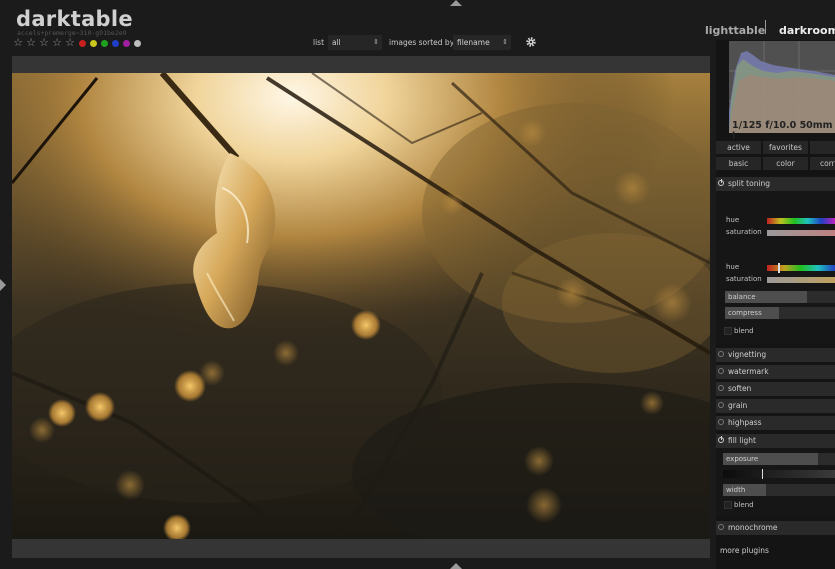 The height and width of the screenshot is (569, 835). I want to click on slider-label: exposure, so click(742, 459).